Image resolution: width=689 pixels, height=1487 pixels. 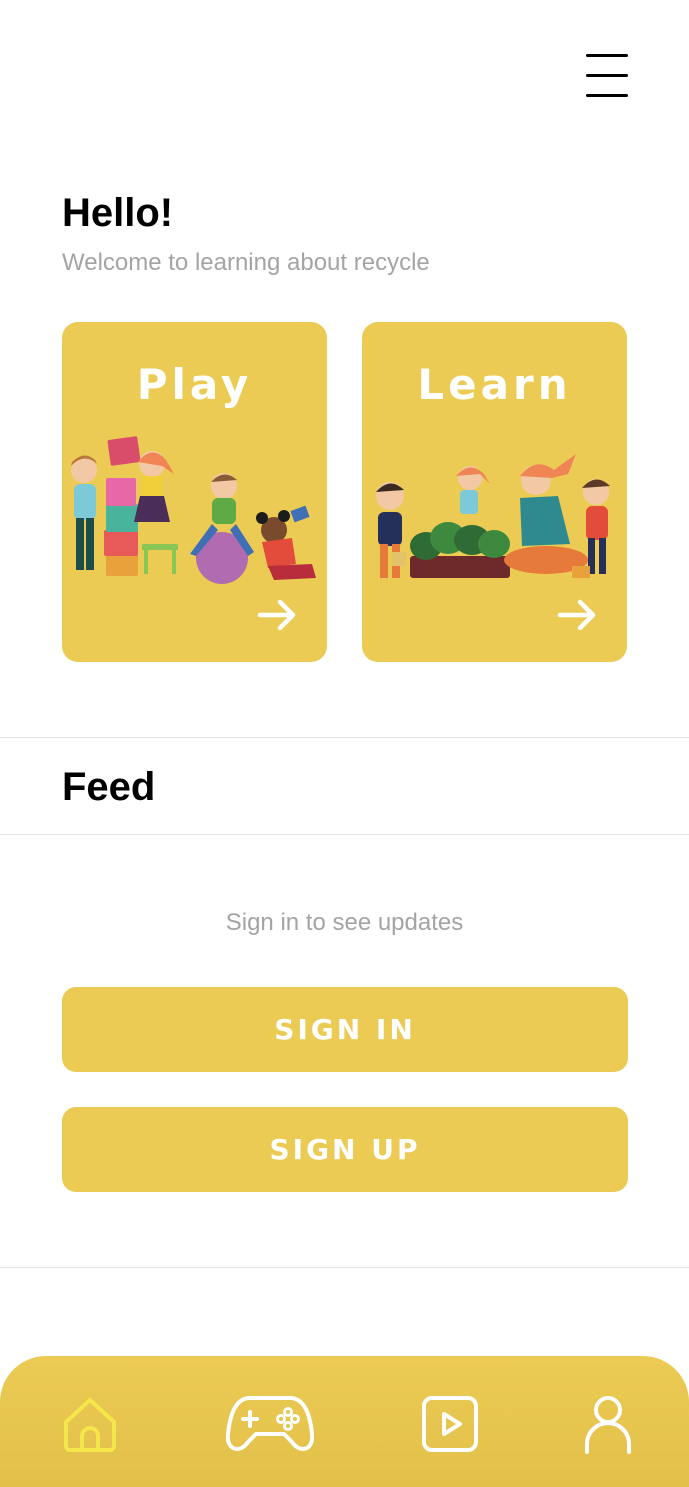 I want to click on nav-games, so click(x=270, y=1424).